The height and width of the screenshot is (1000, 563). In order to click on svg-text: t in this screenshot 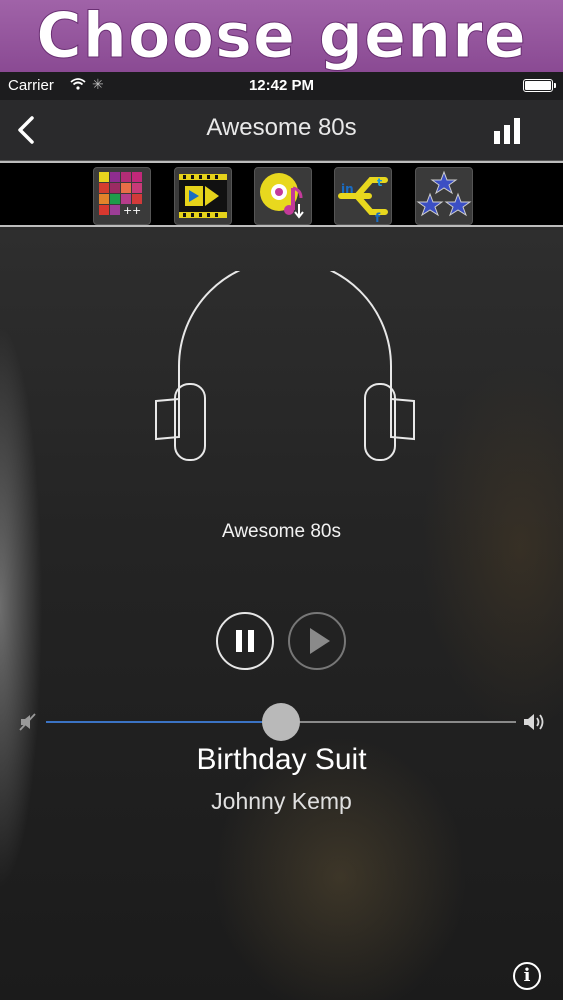, I will do `click(379, 182)`.